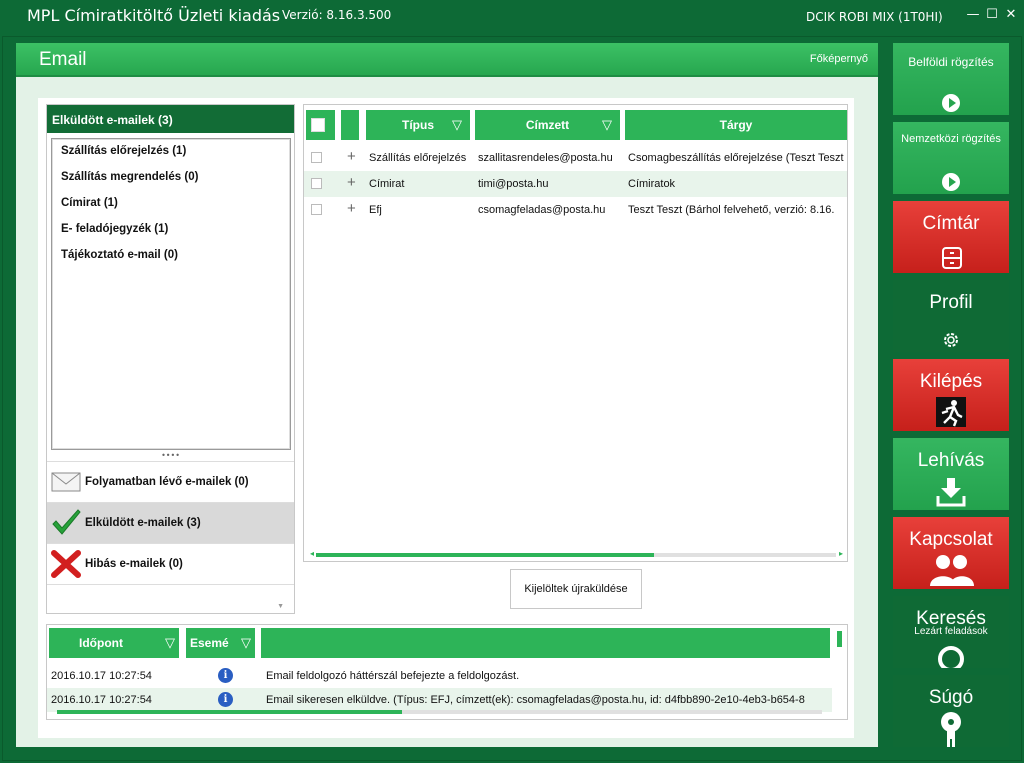 This screenshot has width=1024, height=763. I want to click on select-all-checkbox, so click(318, 125).